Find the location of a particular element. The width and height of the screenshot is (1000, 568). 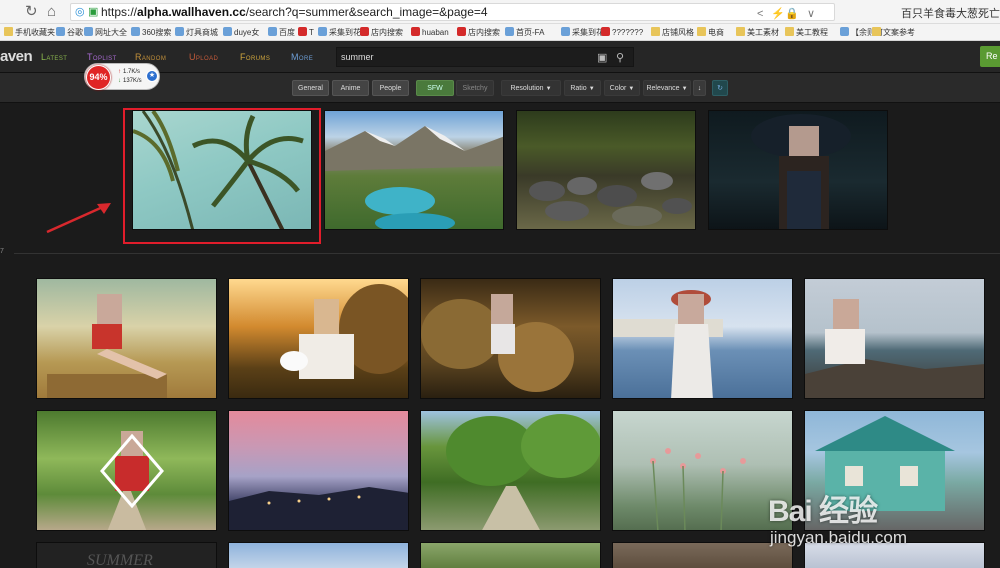

search-icon: ⚲ is located at coordinates (620, 57).